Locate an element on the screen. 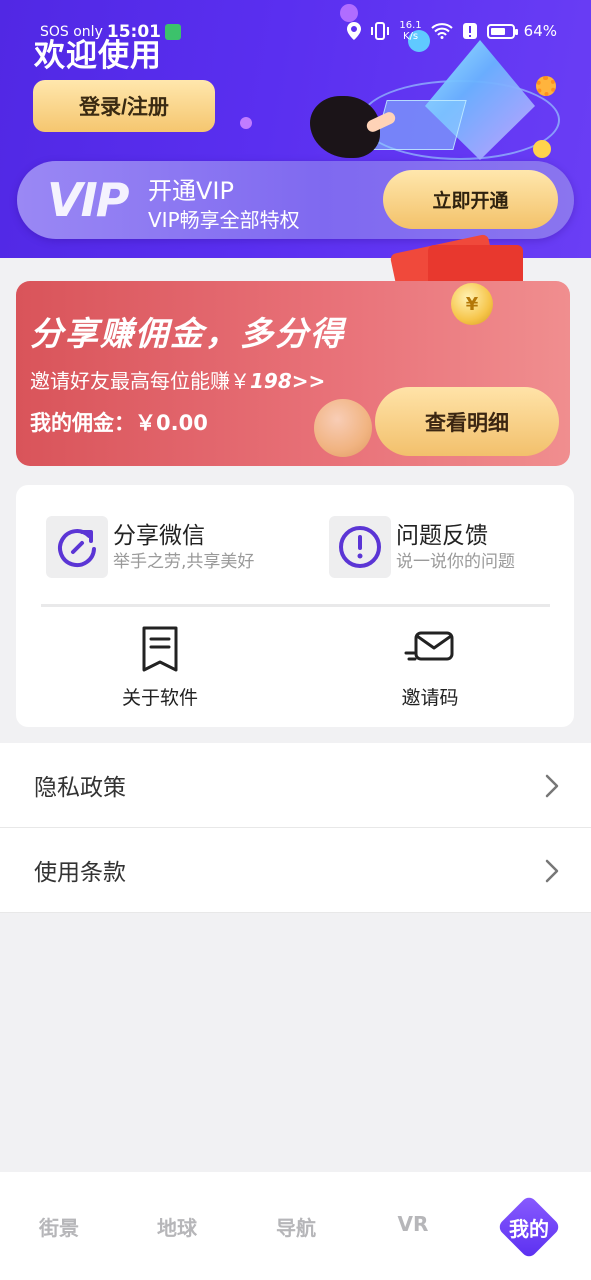  document-icon is located at coordinates (160, 649).